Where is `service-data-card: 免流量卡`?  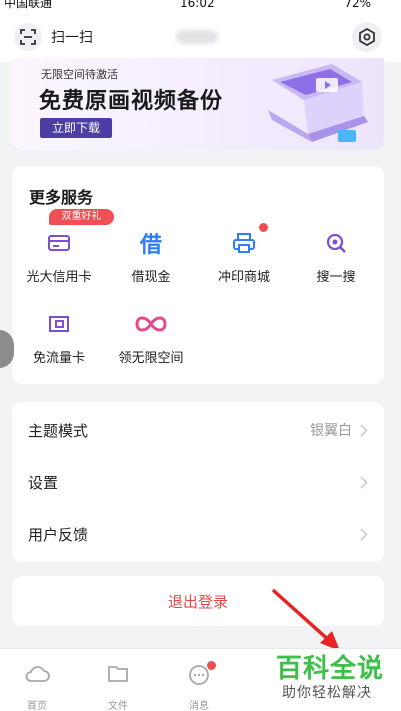 service-data-card: 免流量卡 is located at coordinates (59, 337).